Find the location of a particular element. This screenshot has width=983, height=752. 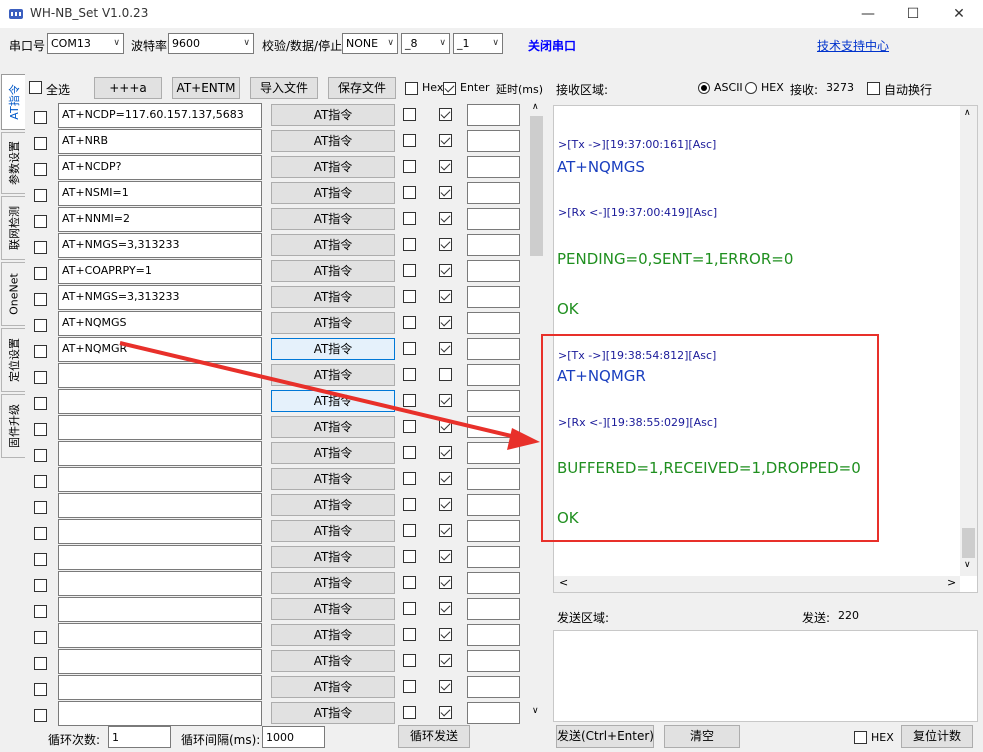

scroll-up-icon: ∧ is located at coordinates (535, 107).